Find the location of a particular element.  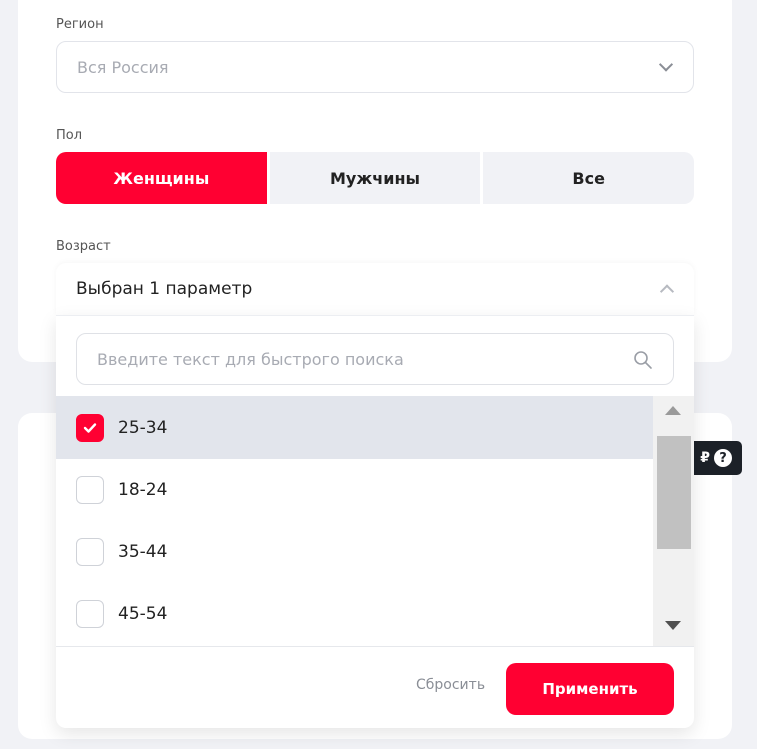

scrollbar is located at coordinates (673, 521).